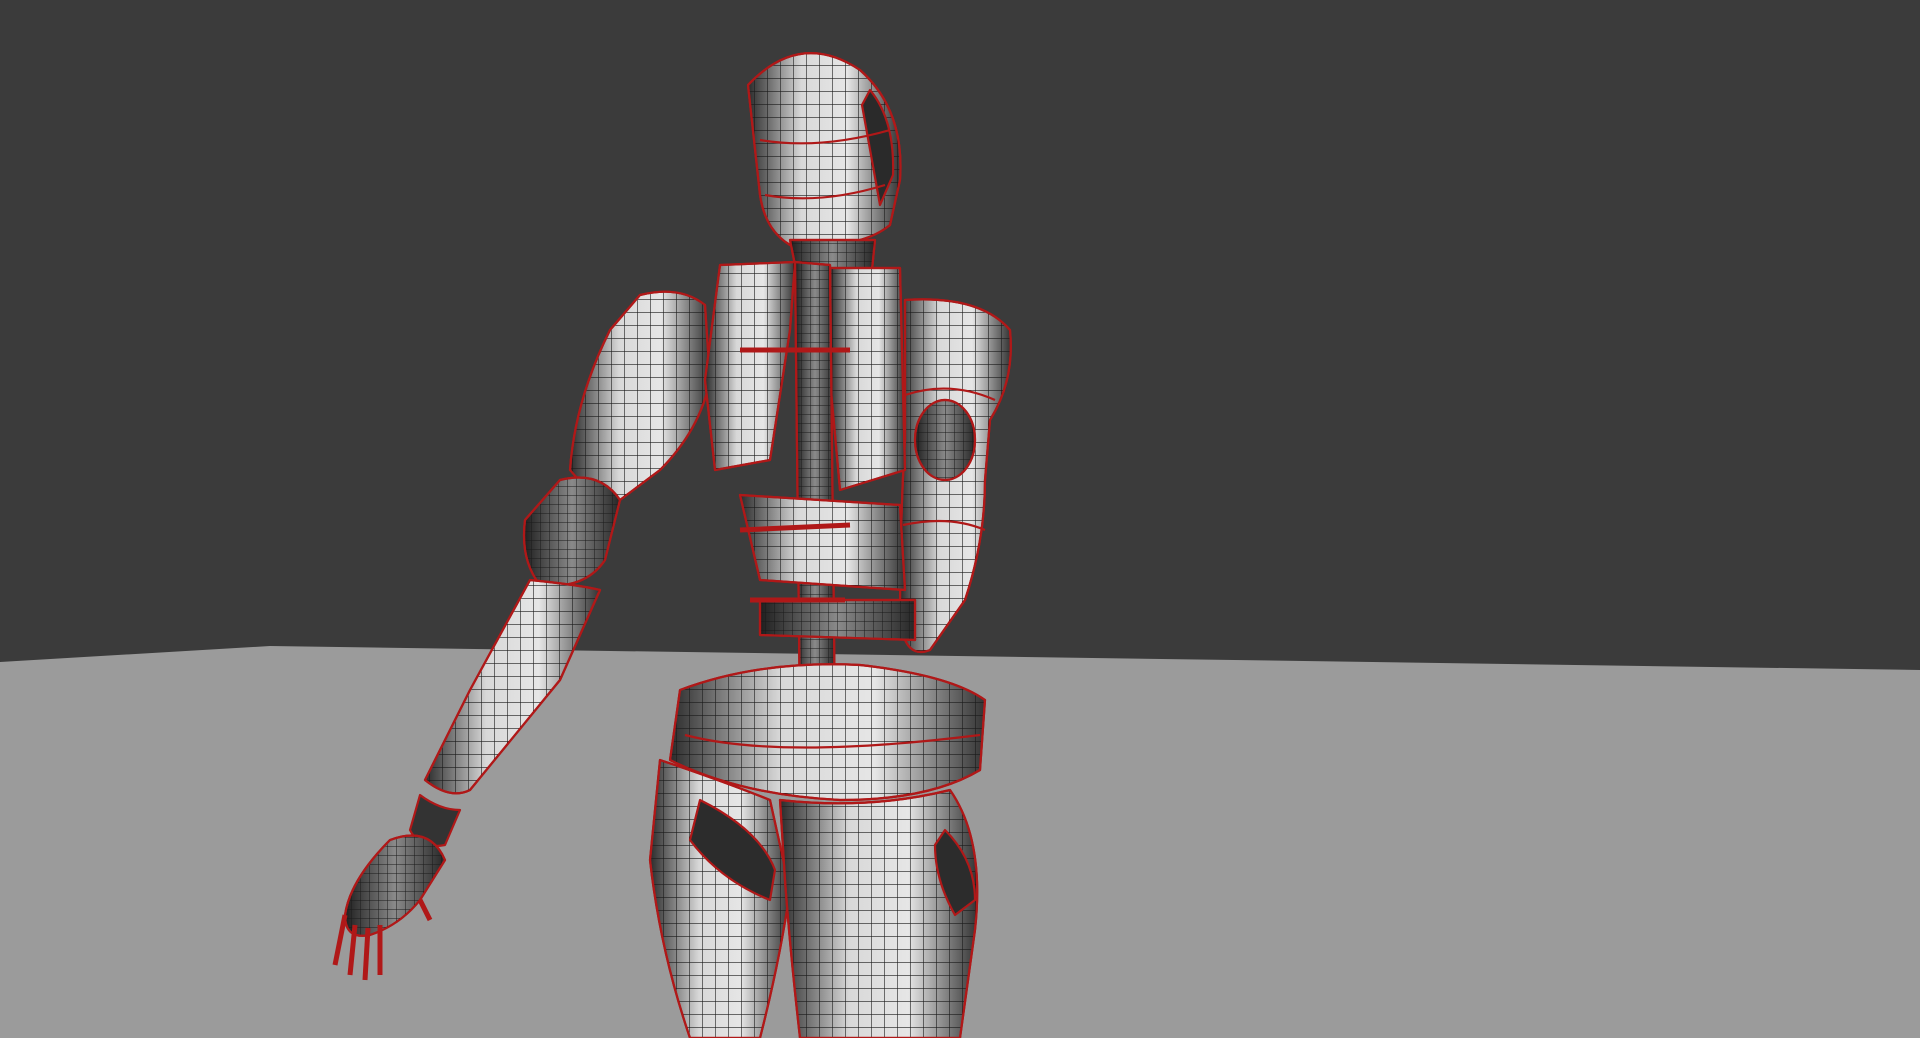  What do you see at coordinates (813, 898) in the screenshot?
I see `legs` at bounding box center [813, 898].